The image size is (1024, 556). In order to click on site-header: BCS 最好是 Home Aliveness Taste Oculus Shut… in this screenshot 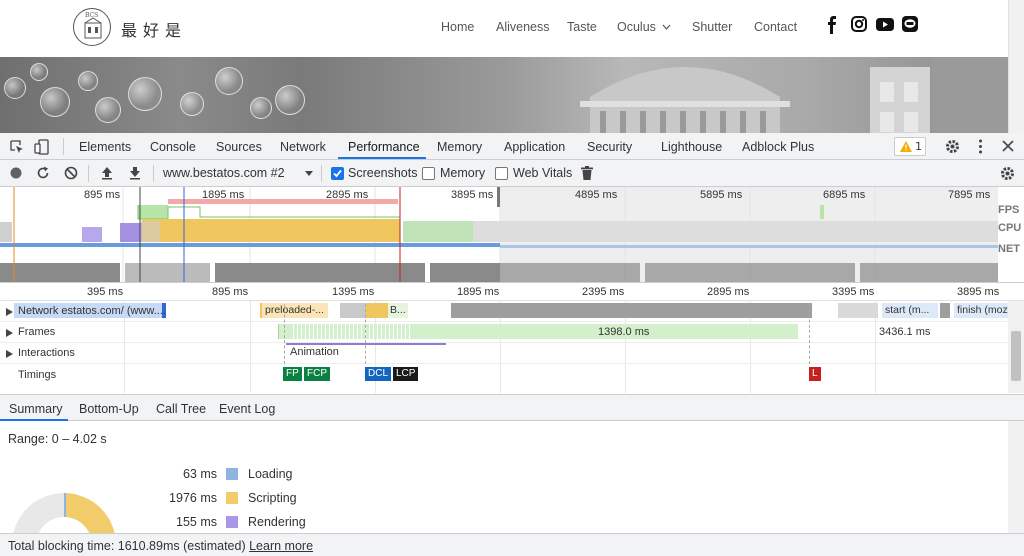, I will do `click(504, 28)`.